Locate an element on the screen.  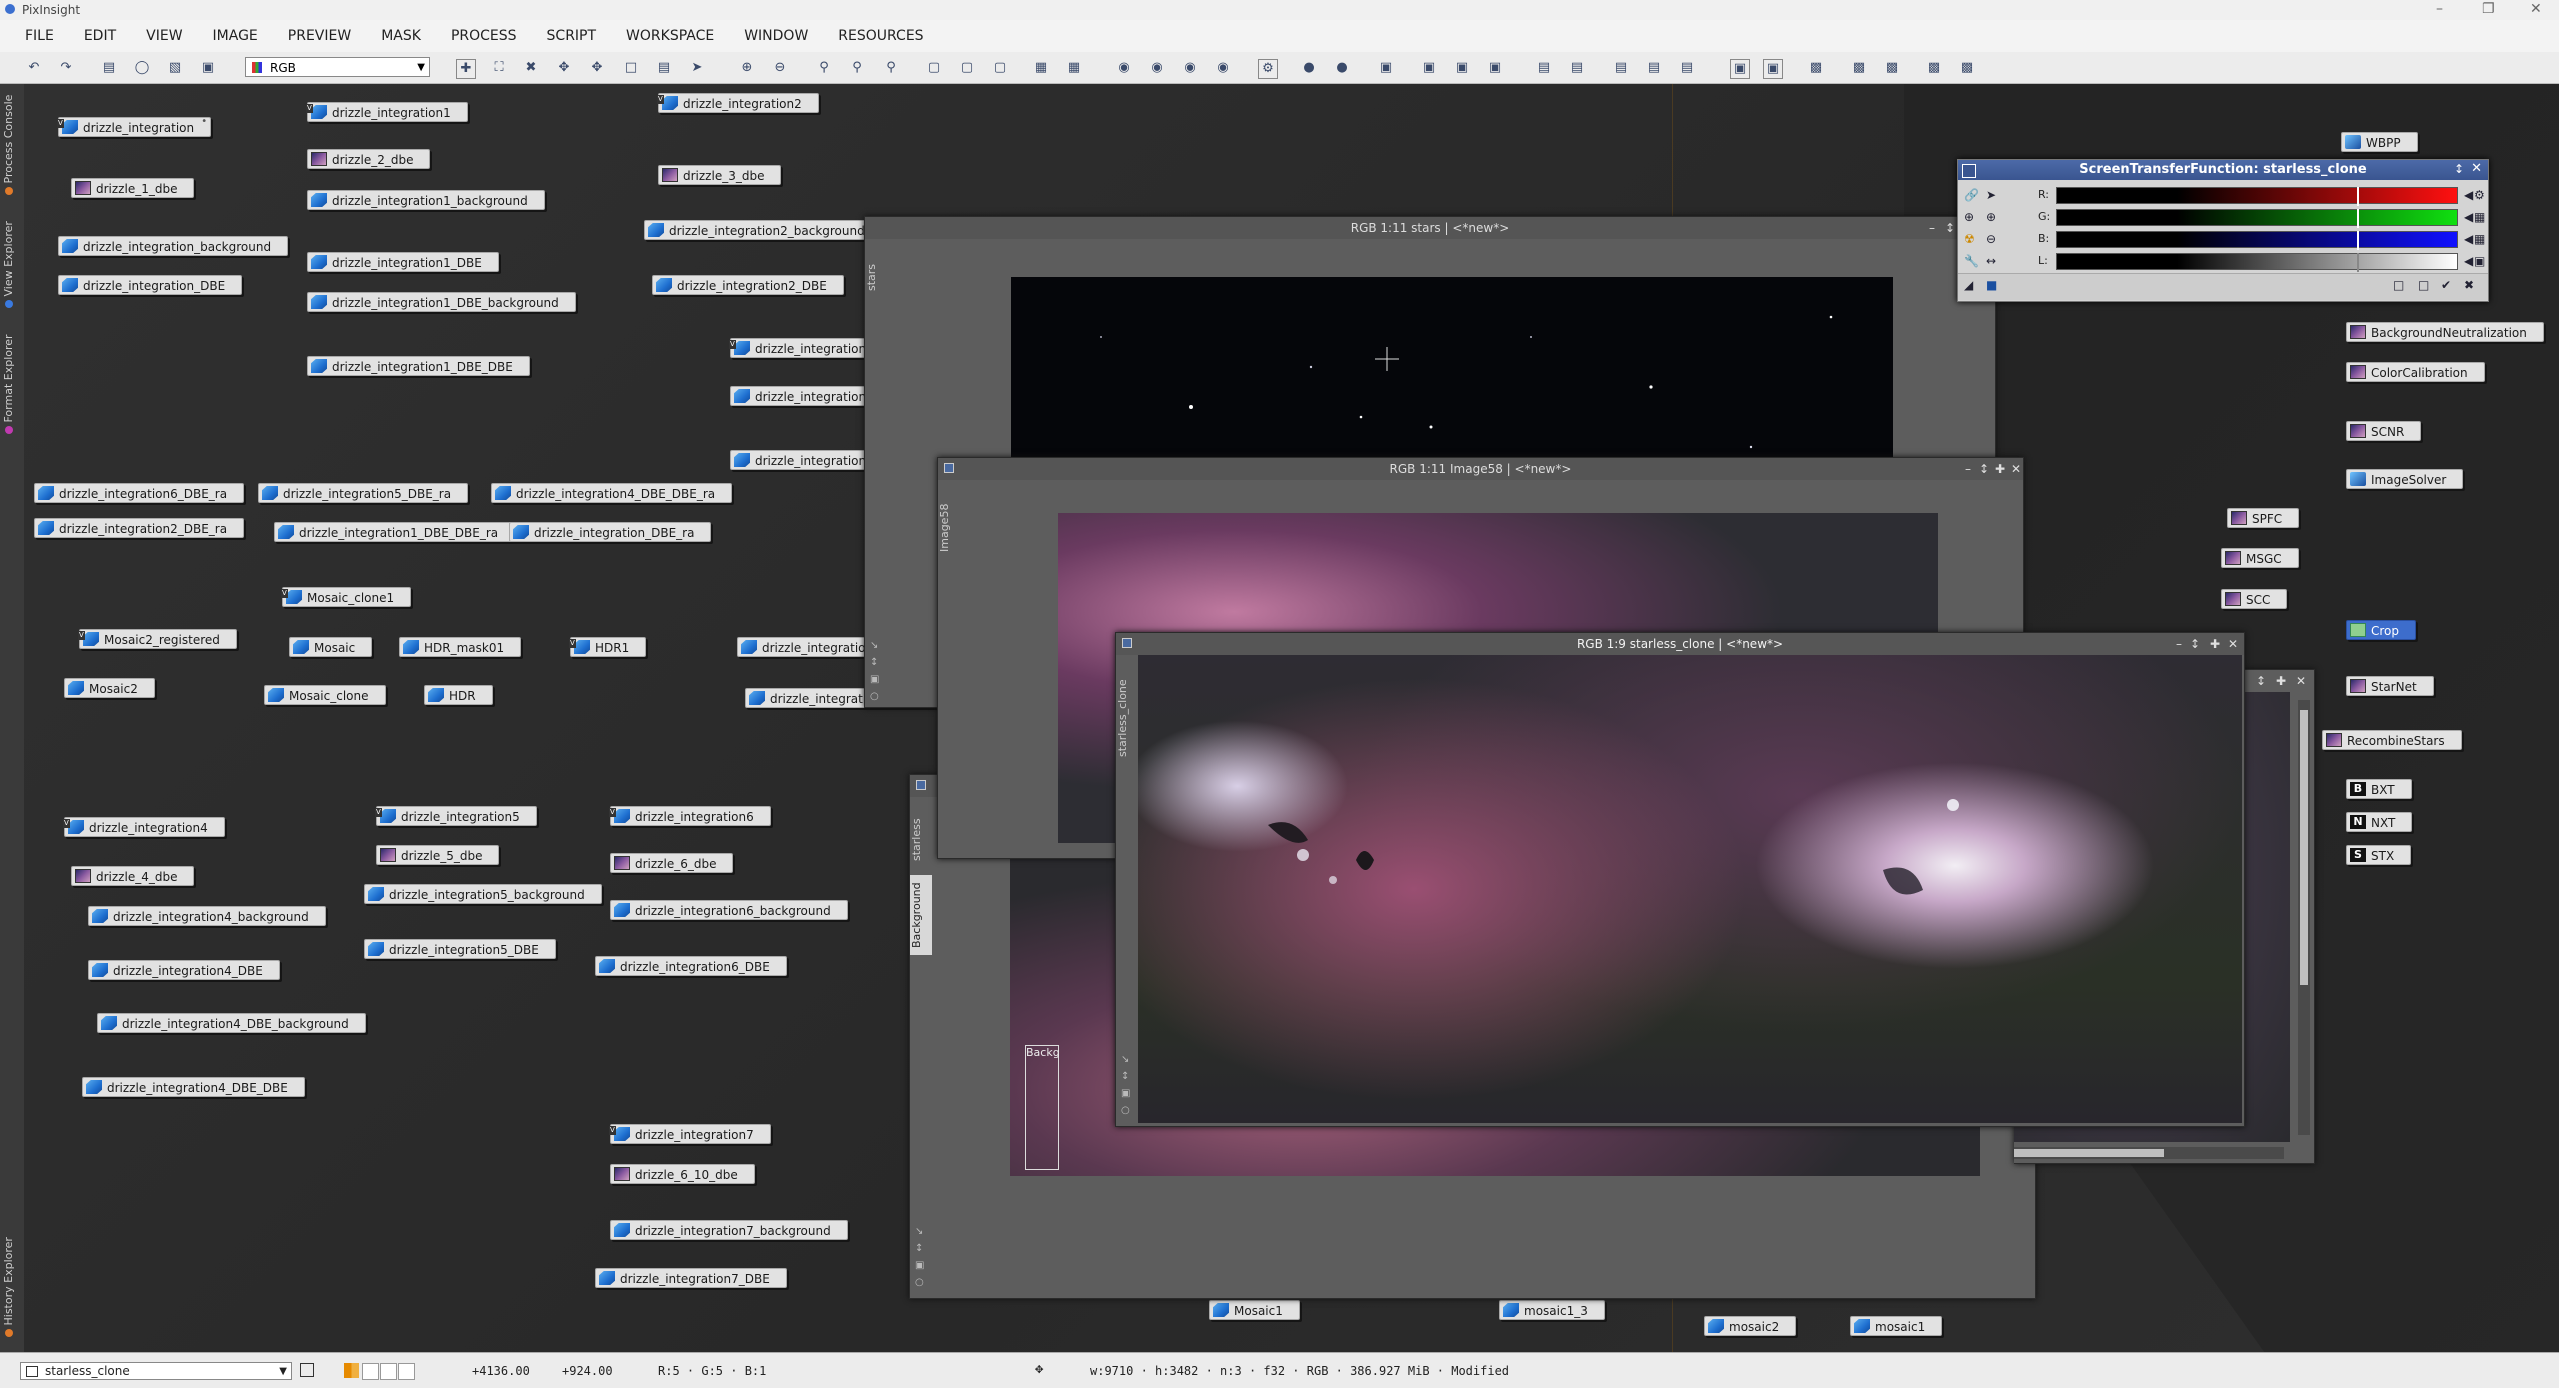
cancel-icon: ✖ is located at coordinates (2469, 285).